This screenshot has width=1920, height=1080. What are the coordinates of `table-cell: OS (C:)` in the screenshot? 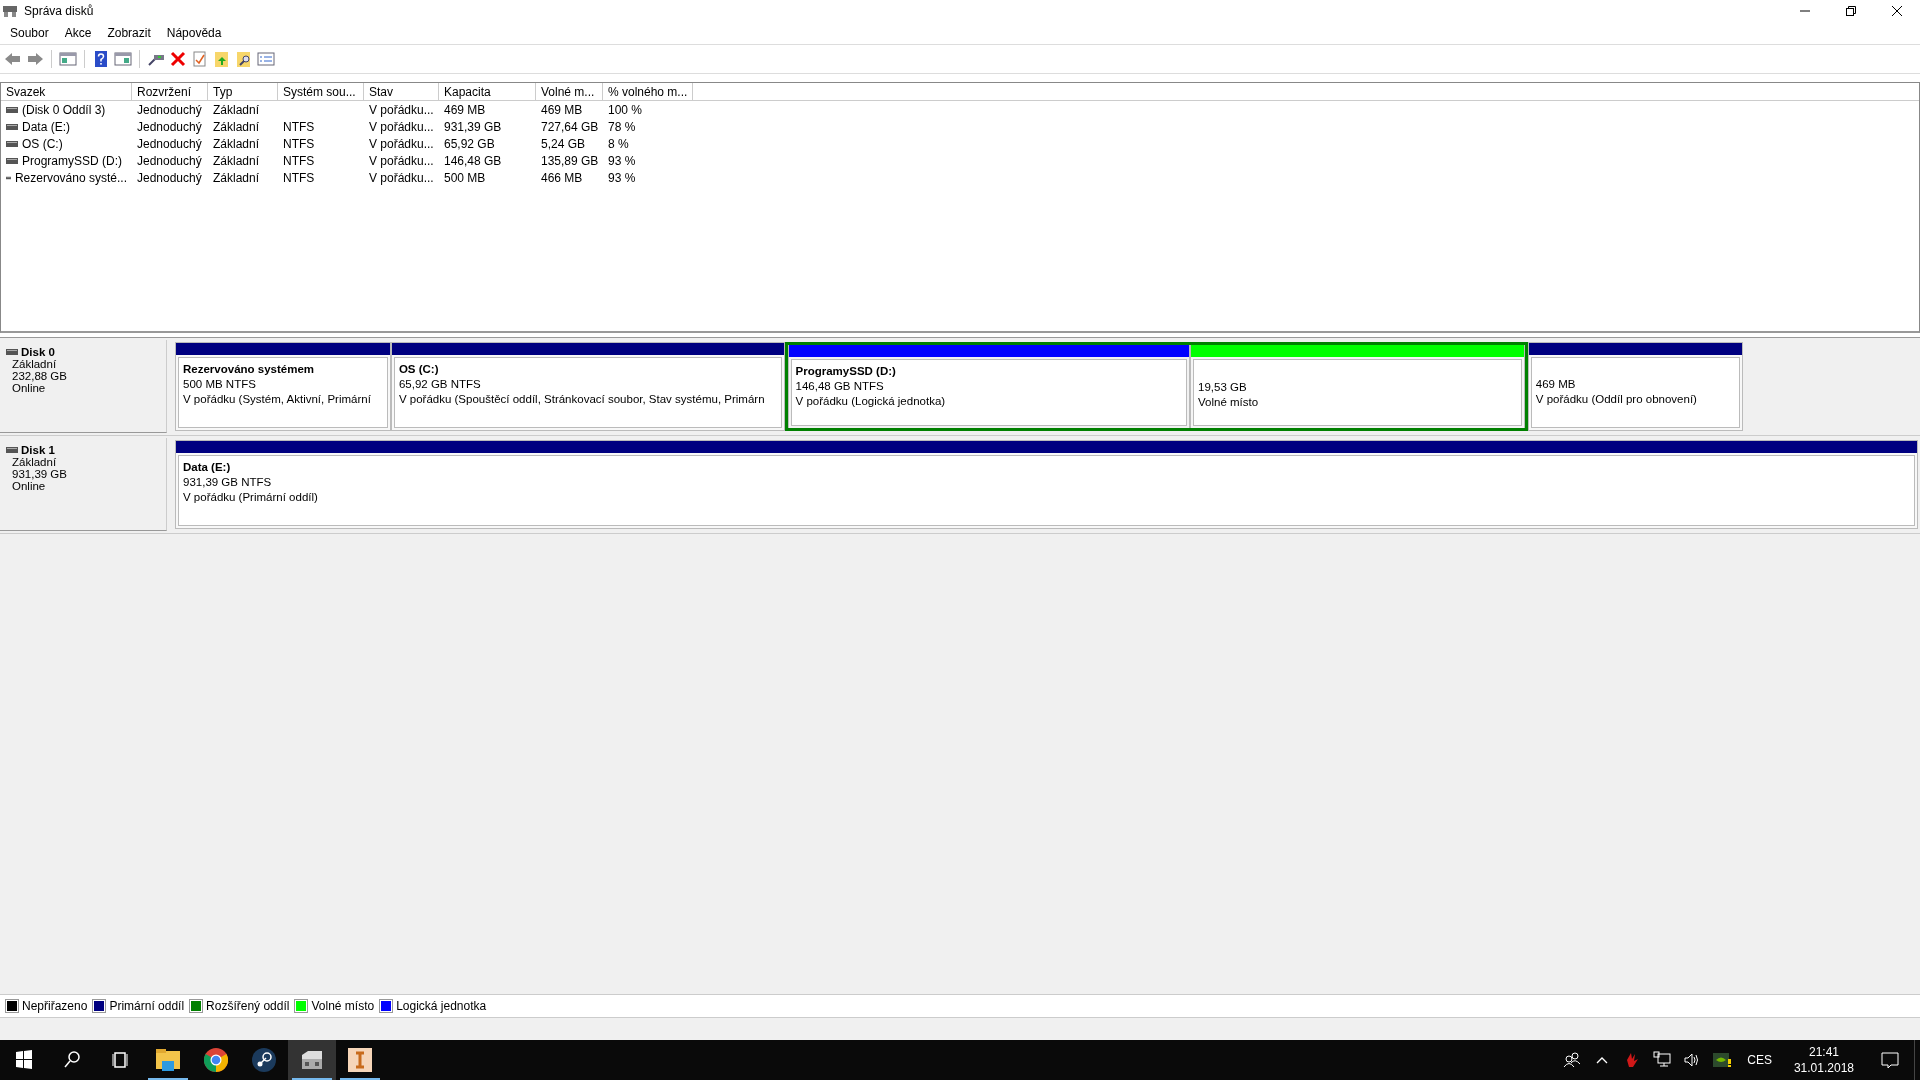 It's located at (42, 143).